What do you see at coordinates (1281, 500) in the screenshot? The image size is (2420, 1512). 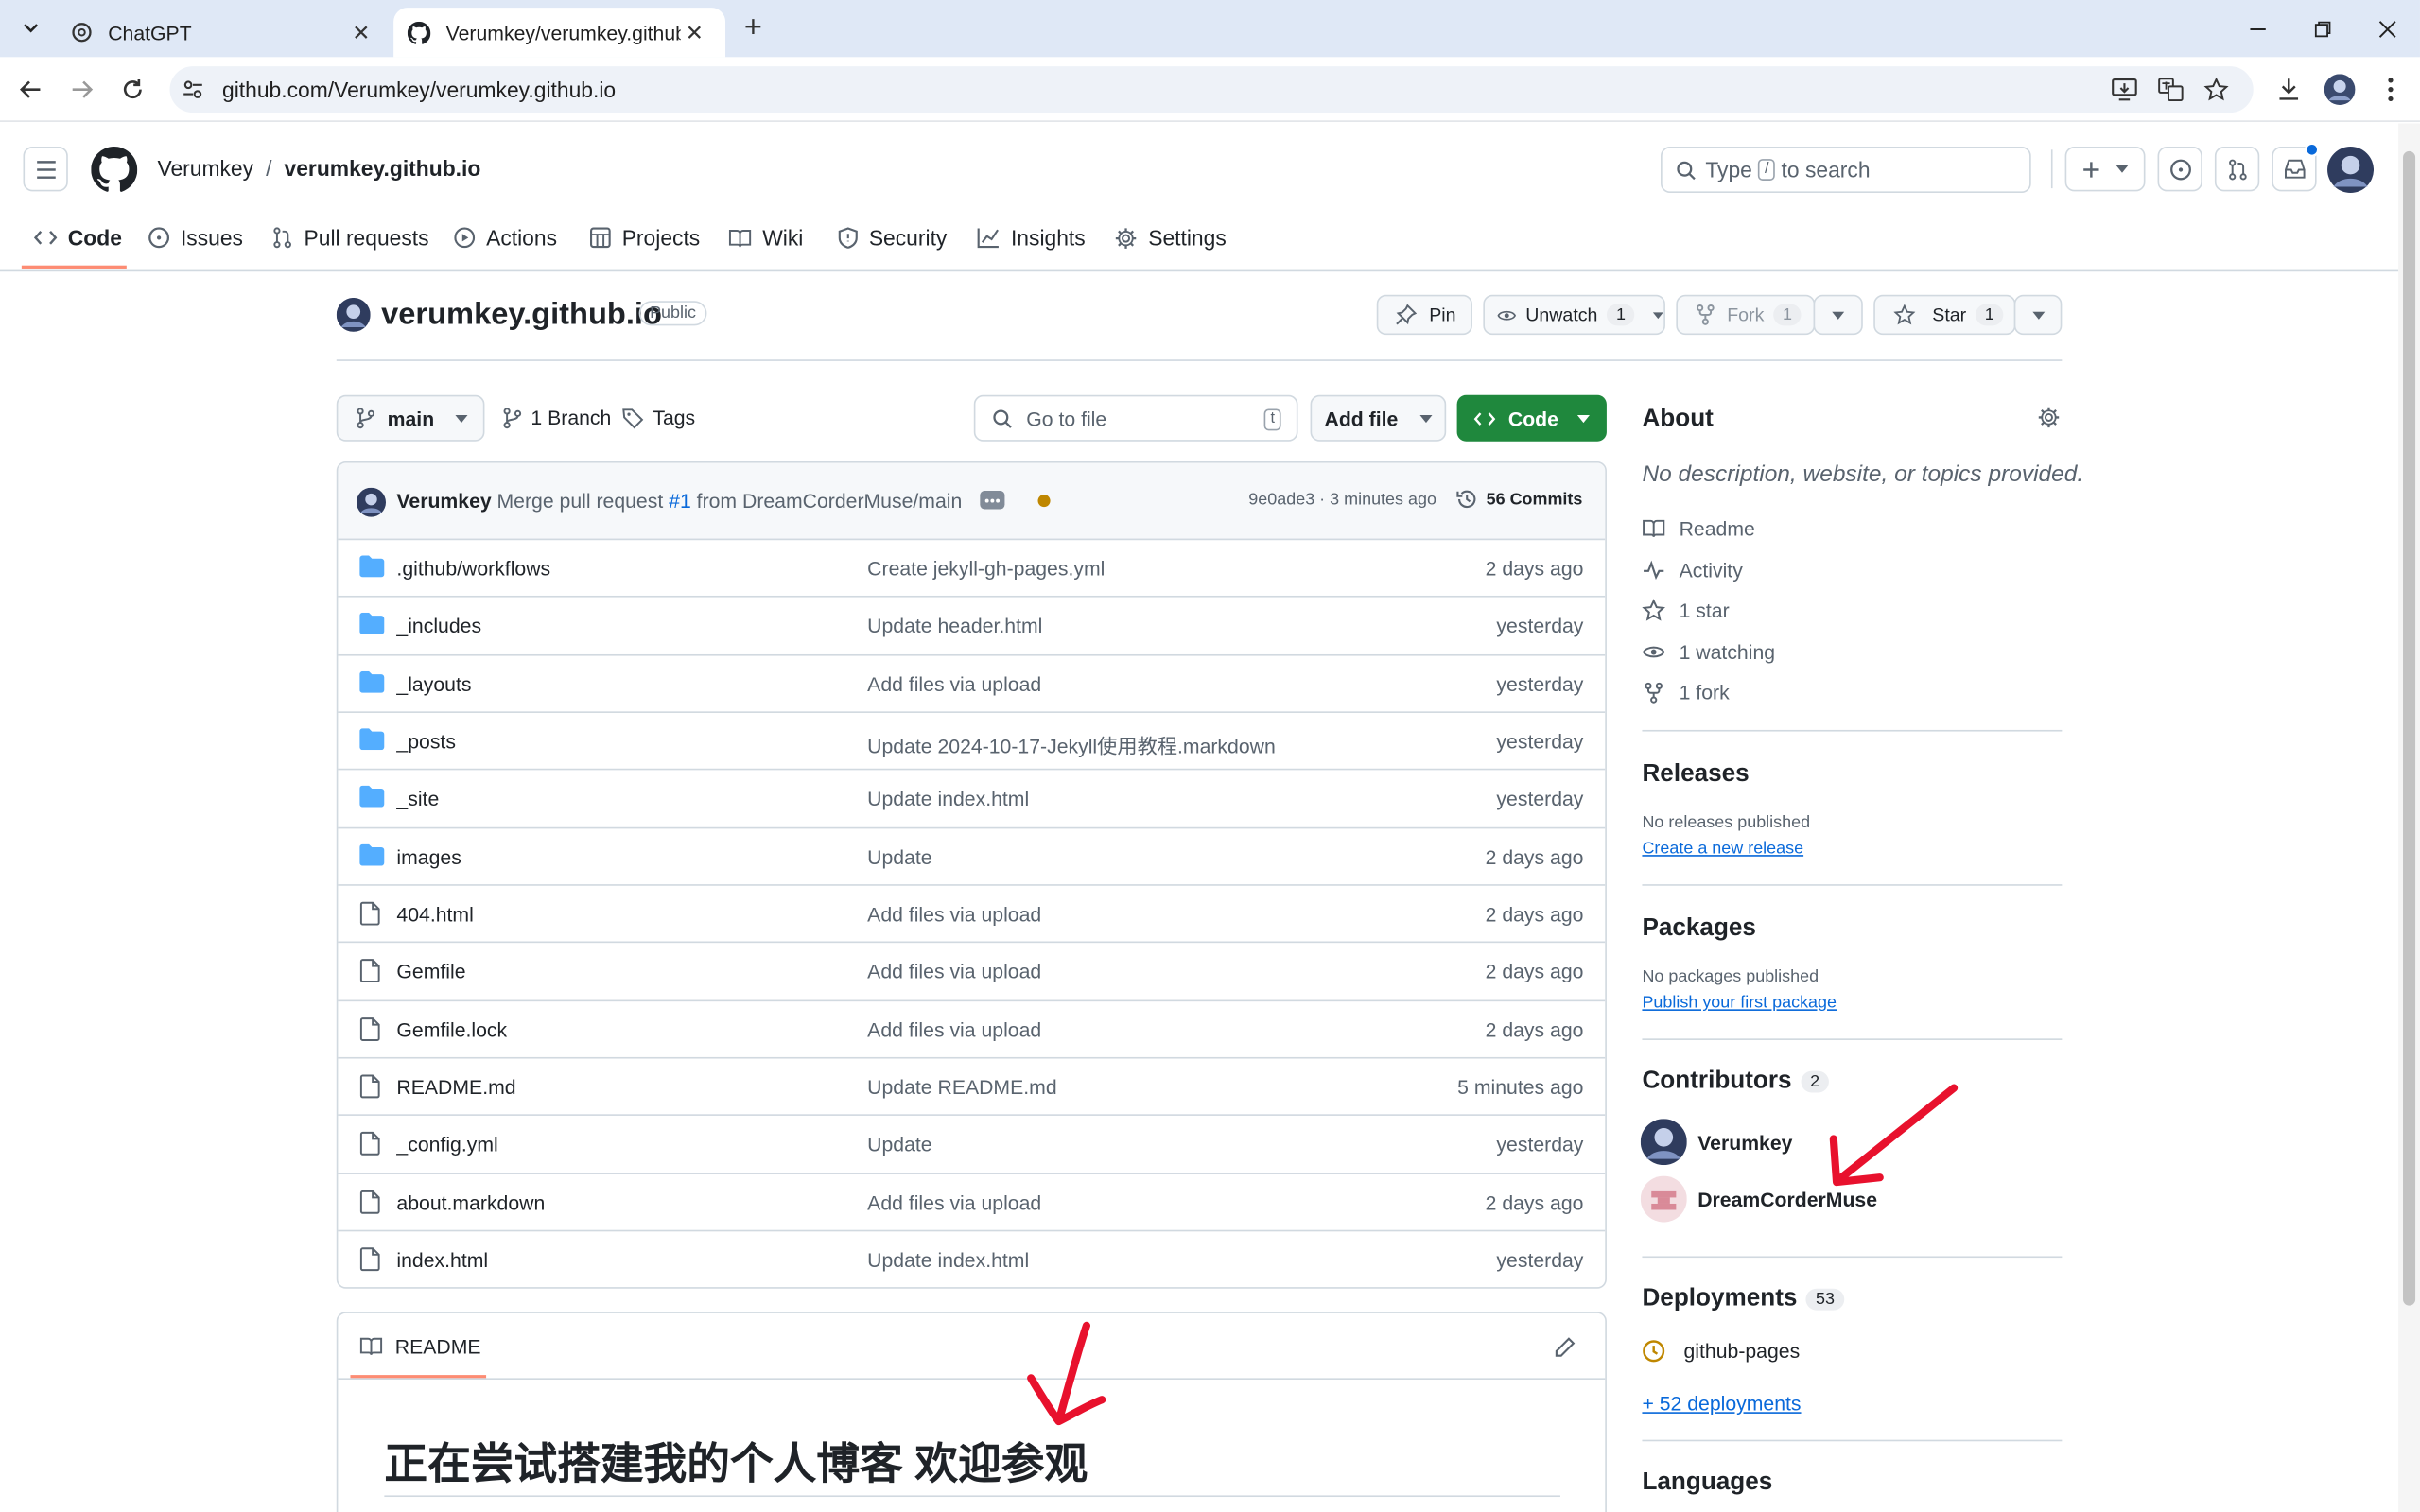 I see `commit-hash: 9e0ade3` at bounding box center [1281, 500].